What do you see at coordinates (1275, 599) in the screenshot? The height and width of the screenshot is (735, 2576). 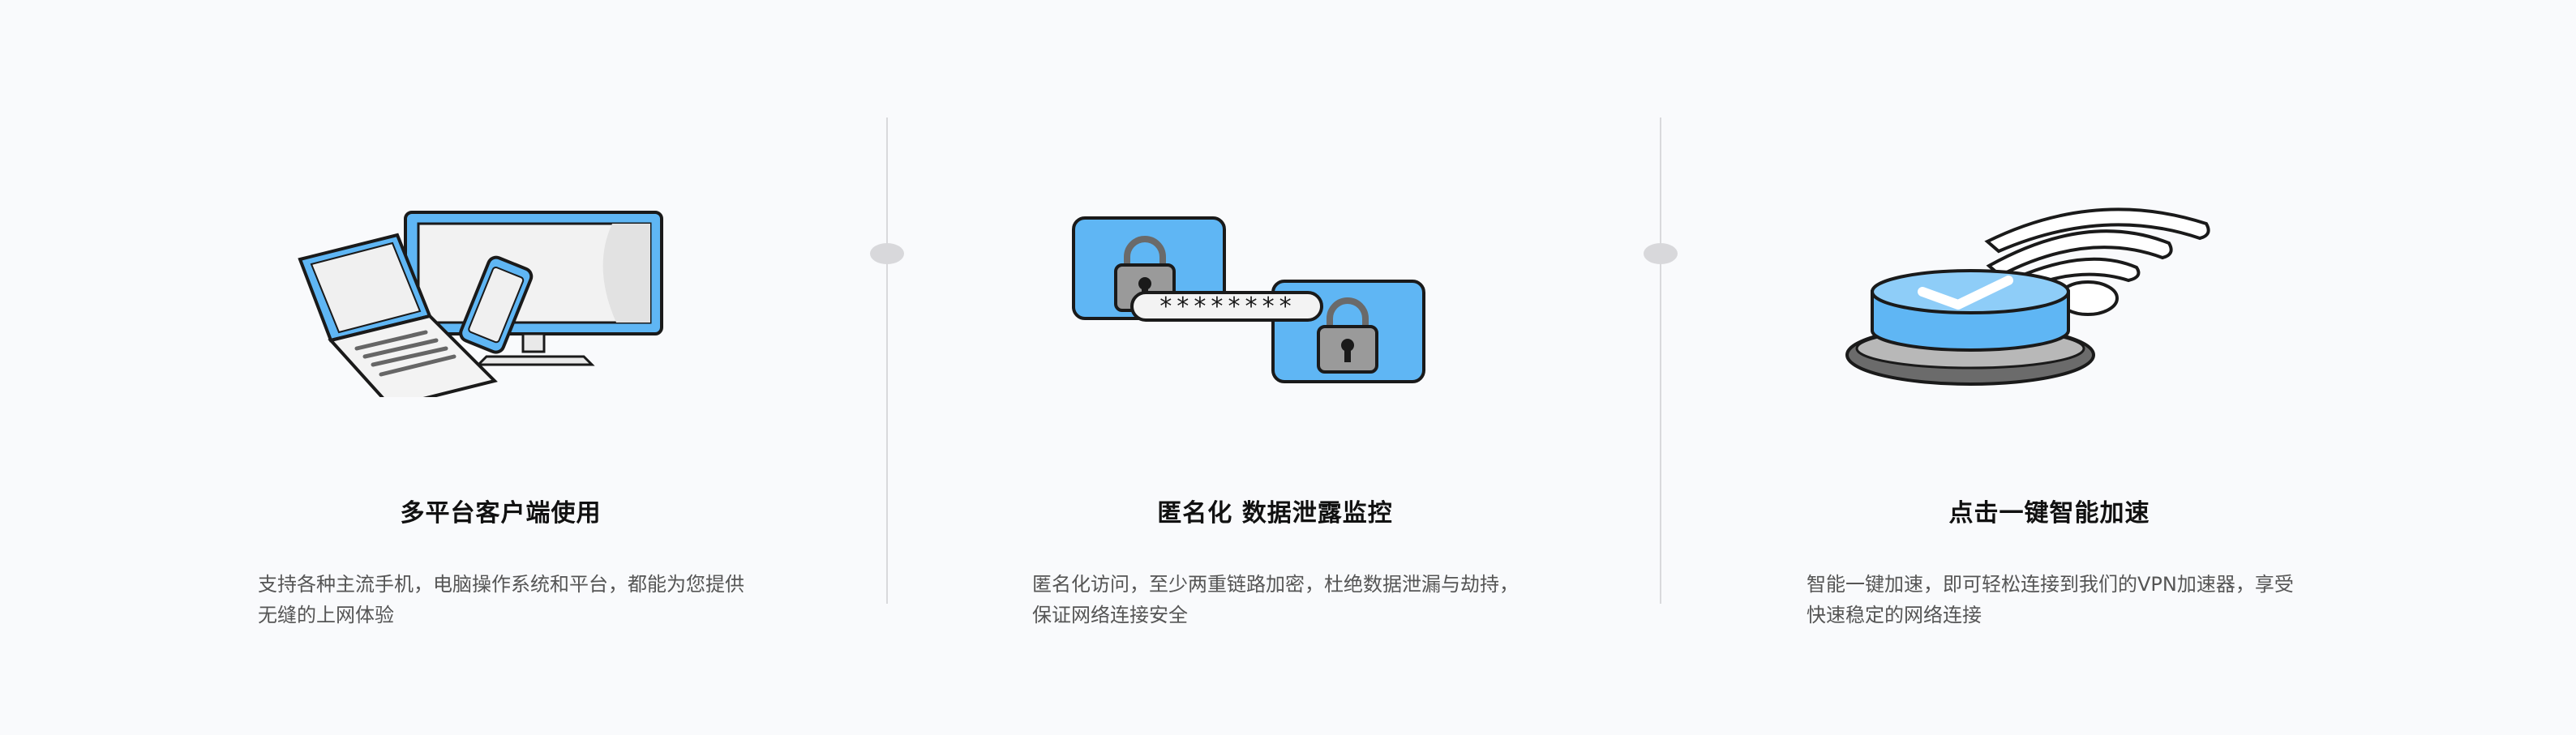 I see `feature-description: 匿名化访问，至少两重链路加密，杜绝数据泄漏与劫持，保证网络连接安全` at bounding box center [1275, 599].